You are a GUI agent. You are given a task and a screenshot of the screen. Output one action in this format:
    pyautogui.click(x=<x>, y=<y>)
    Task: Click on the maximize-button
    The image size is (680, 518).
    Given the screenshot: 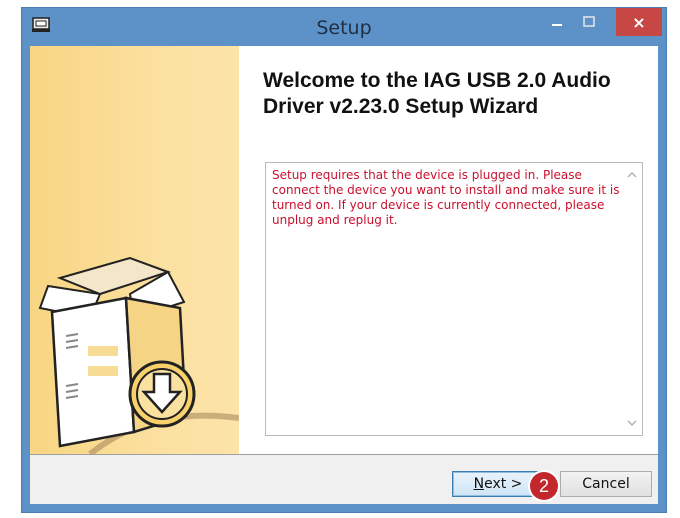 What is the action you would take?
    pyautogui.click(x=589, y=22)
    